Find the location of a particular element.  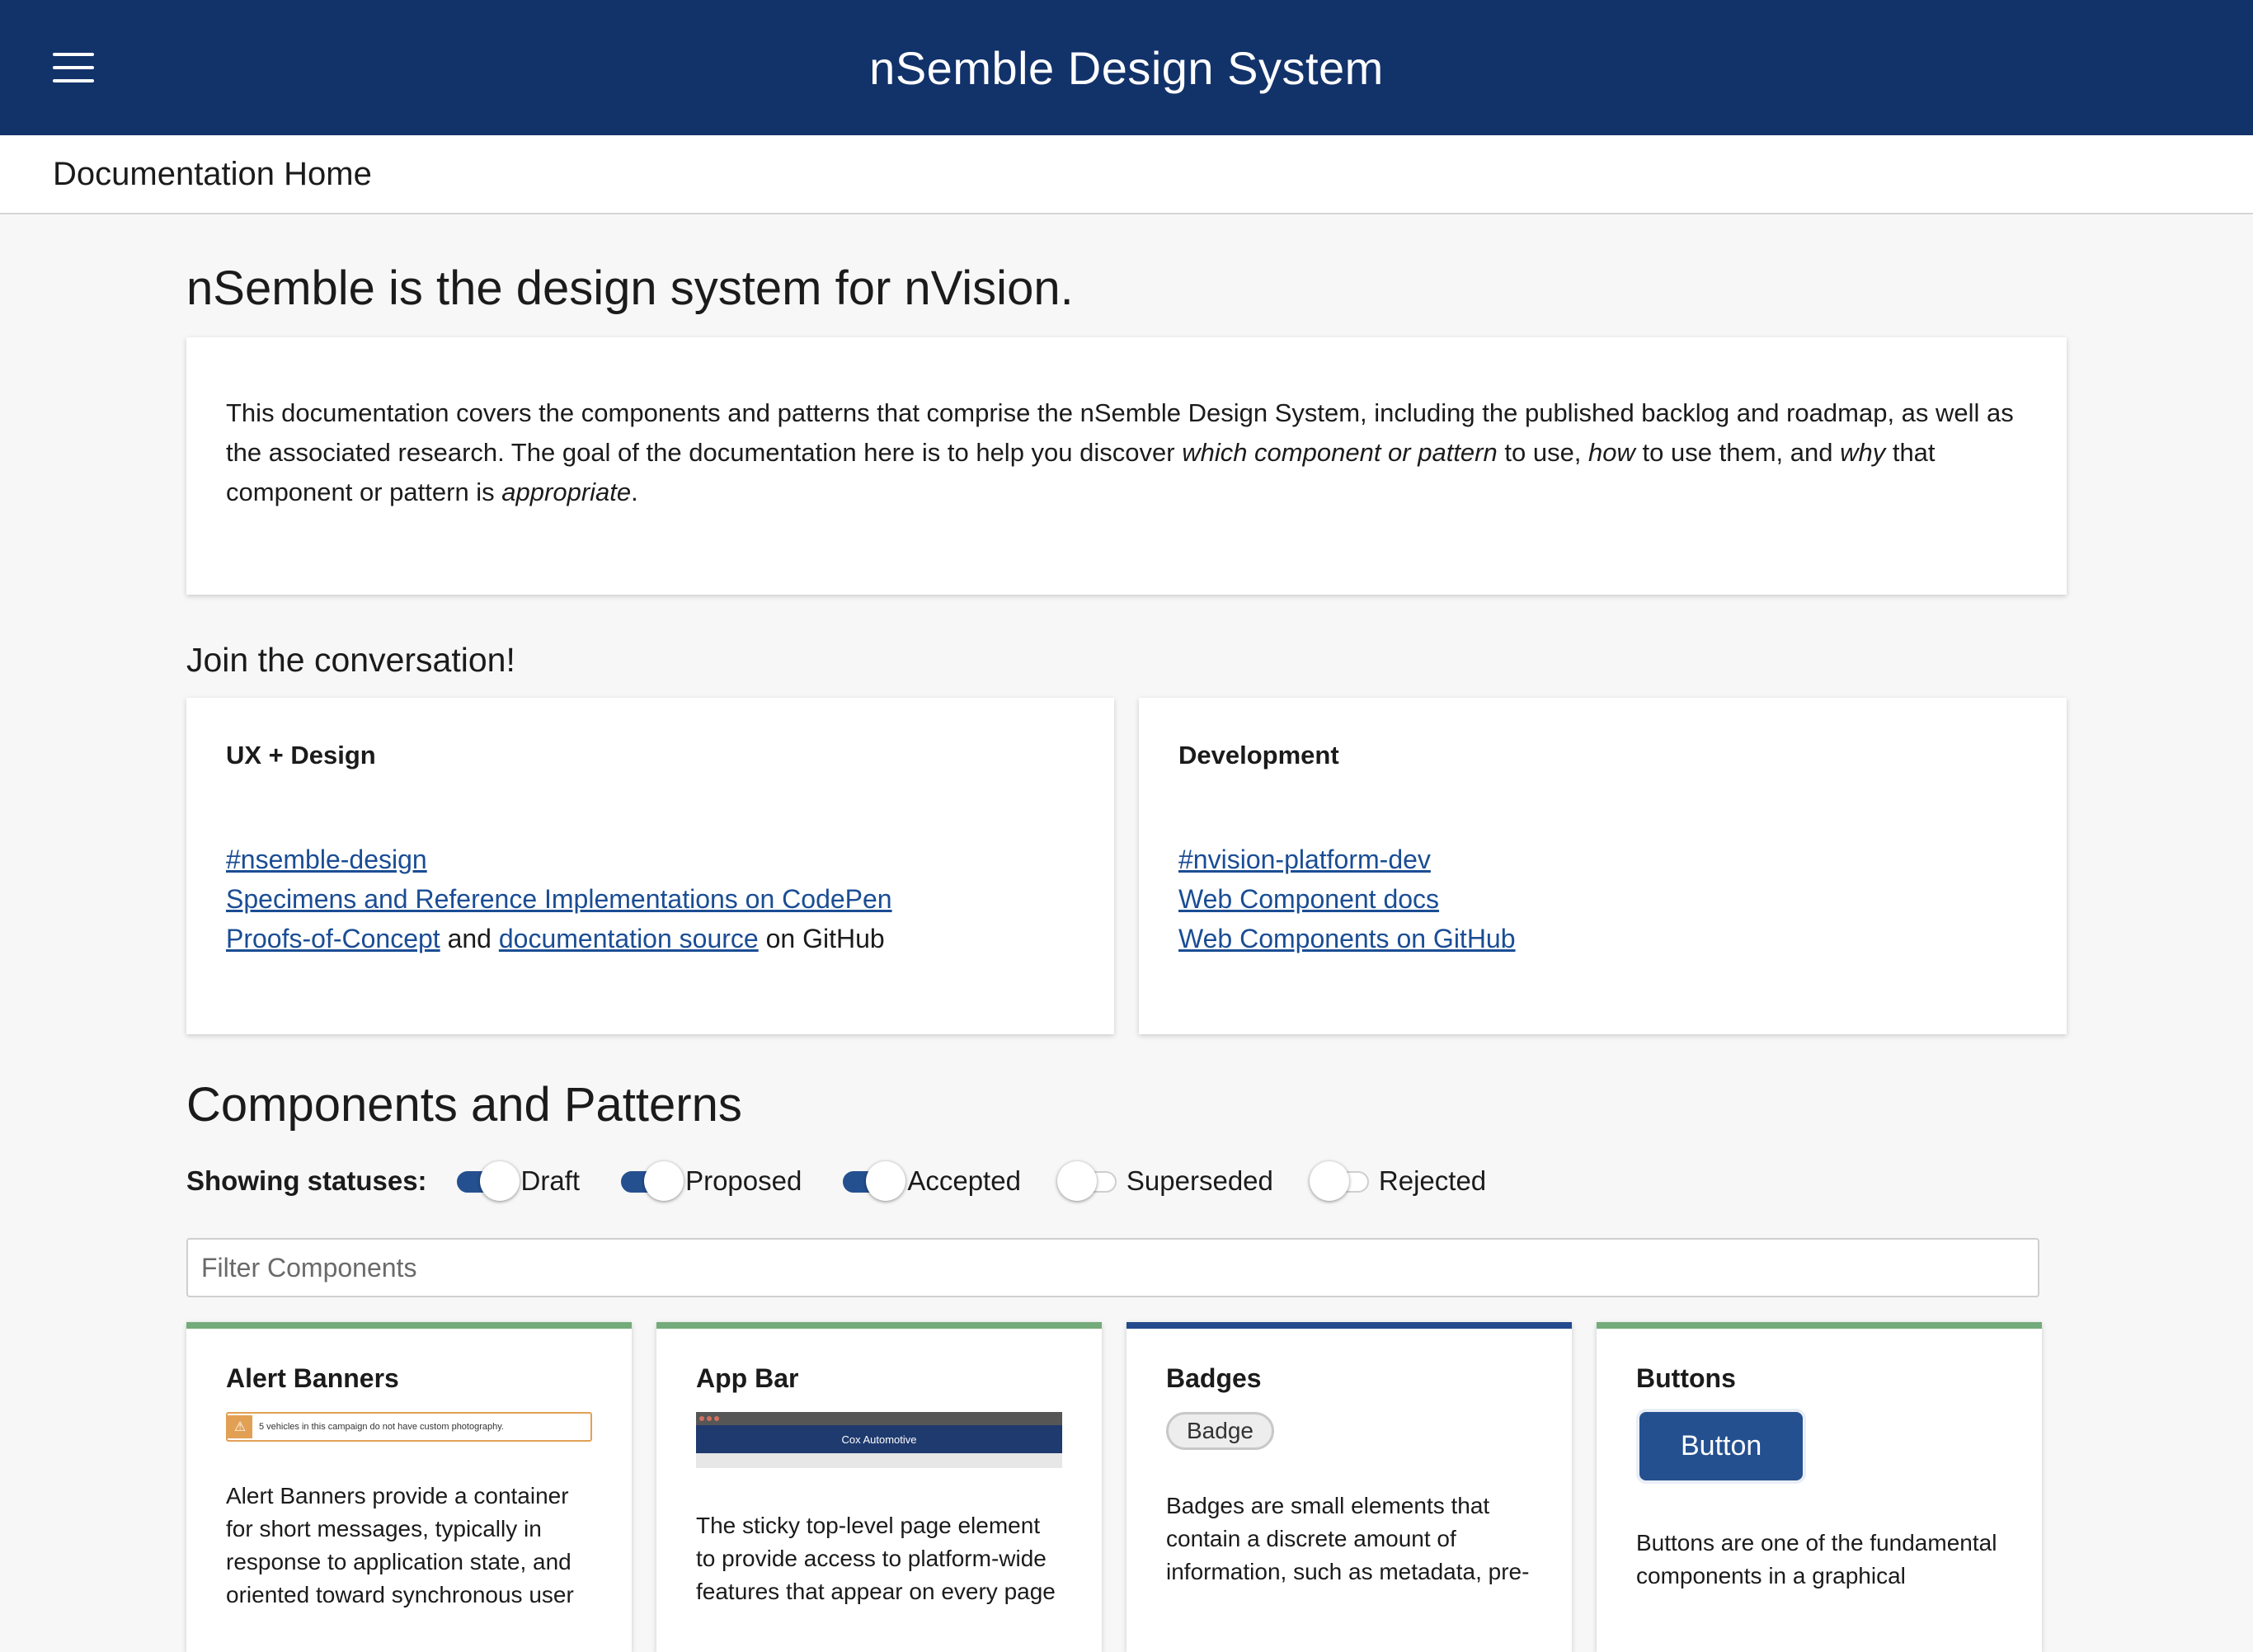

status-toggle-draft: Draft is located at coordinates (516, 1181).